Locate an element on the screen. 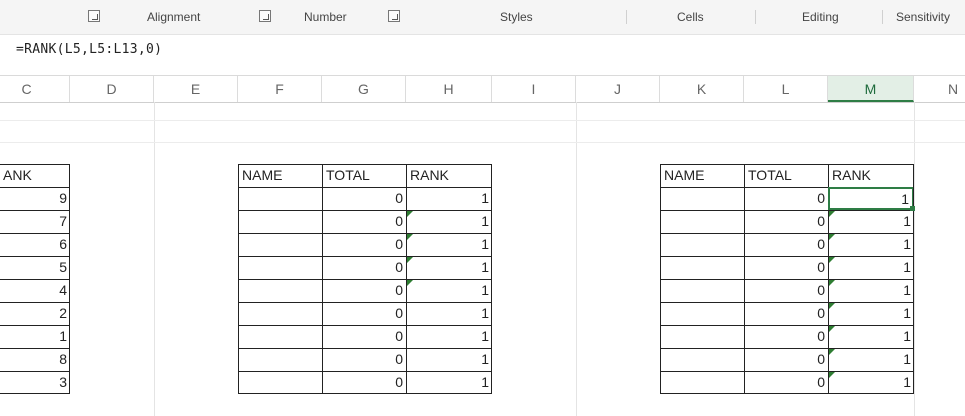 The image size is (965, 416). formula-text: =RANK(L5,L5:L13,0) is located at coordinates (89, 49).